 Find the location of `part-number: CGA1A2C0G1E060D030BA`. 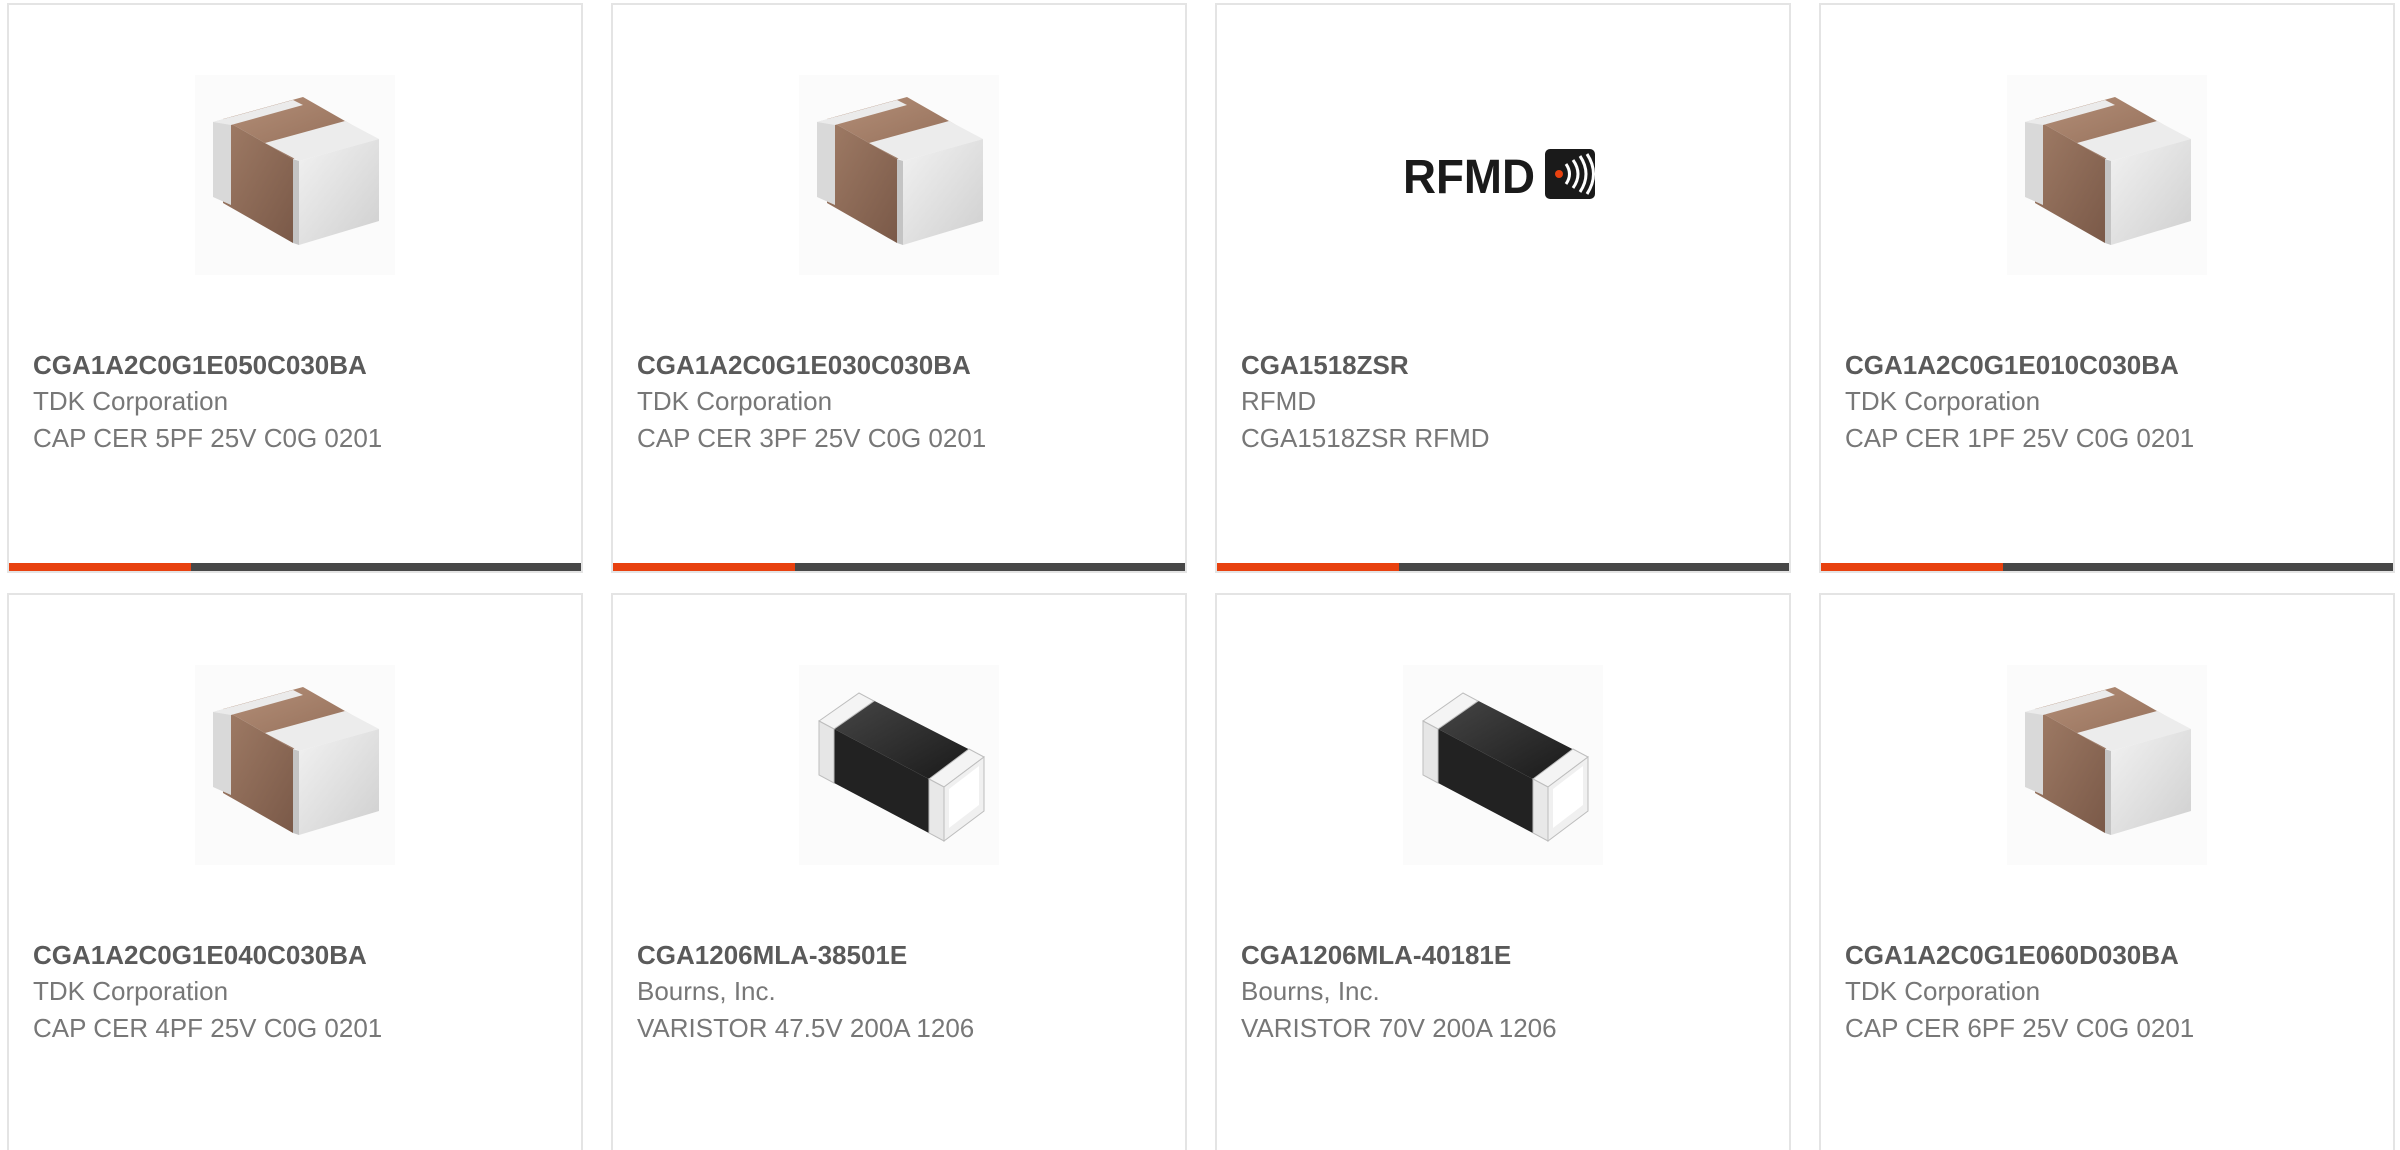

part-number: CGA1A2C0G1E060D030BA is located at coordinates (2109, 955).